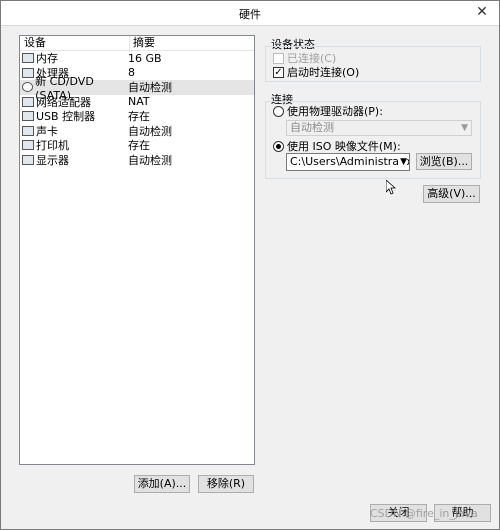 The height and width of the screenshot is (530, 500). Describe the element at coordinates (137, 131) in the screenshot. I see `hardware-row-sound: 声卡 自动检测` at that location.